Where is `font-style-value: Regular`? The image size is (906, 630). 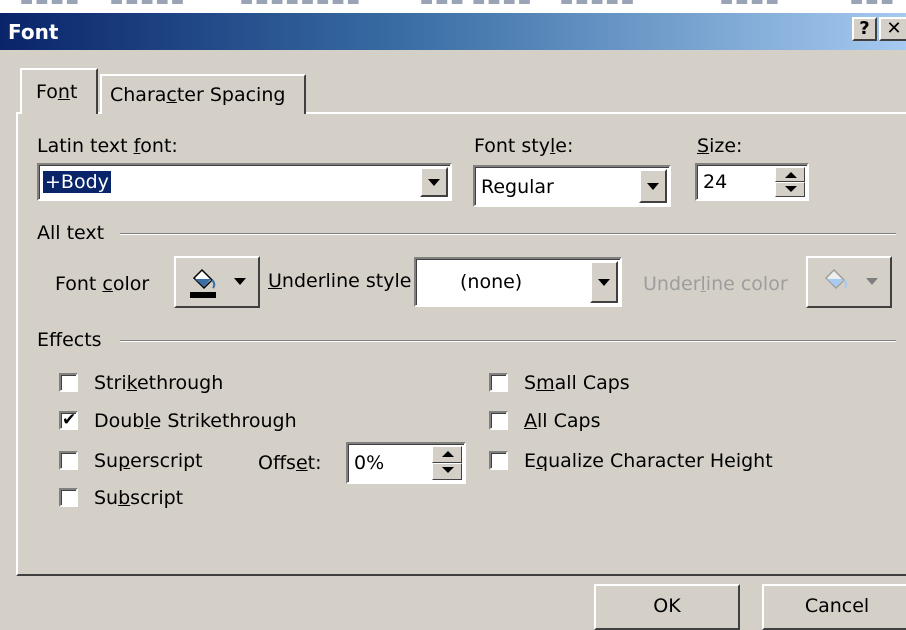
font-style-value: Regular is located at coordinates (517, 187).